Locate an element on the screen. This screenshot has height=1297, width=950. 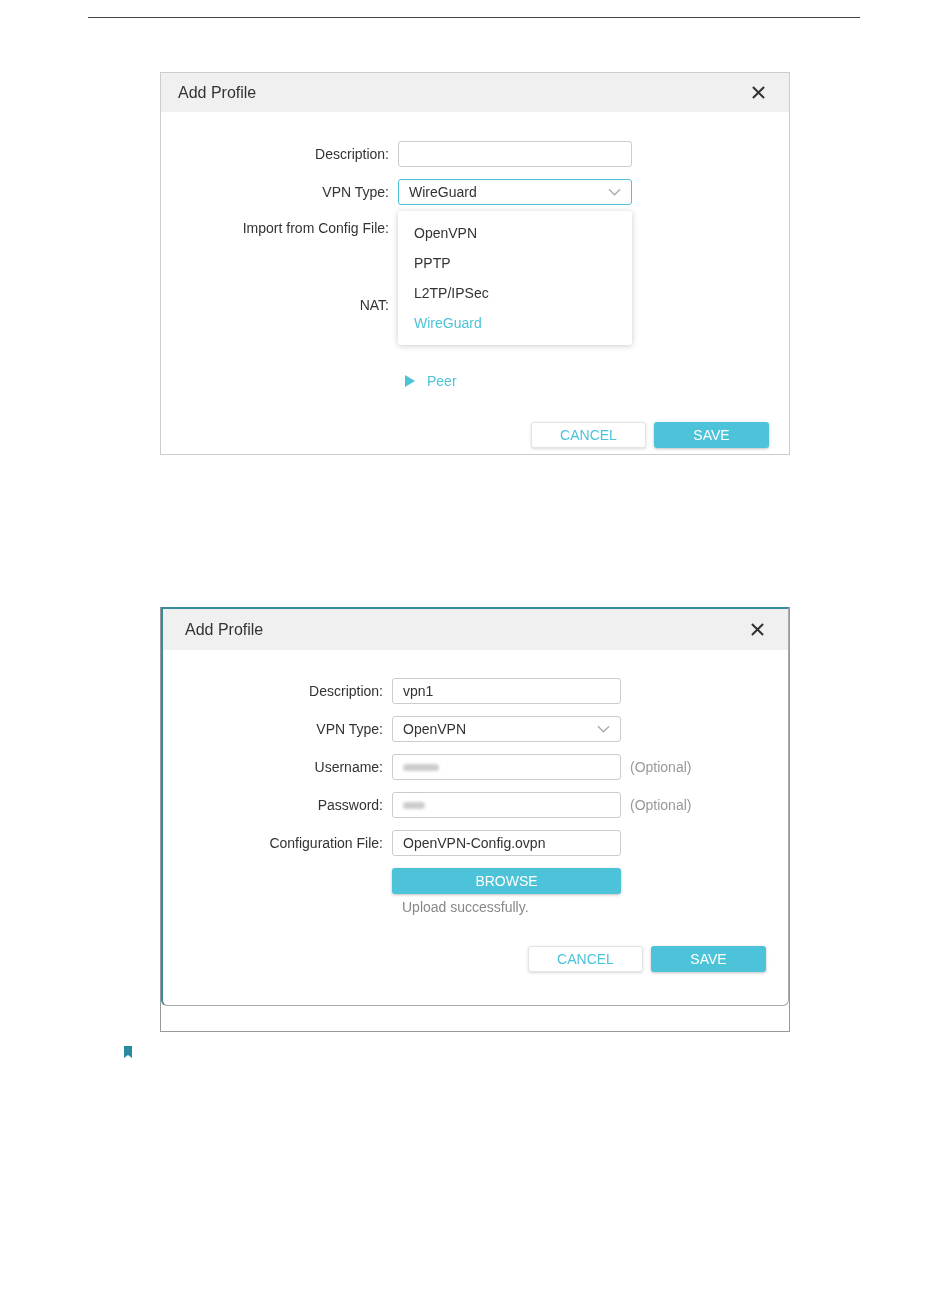
bookmark-icon is located at coordinates (128, 1052).